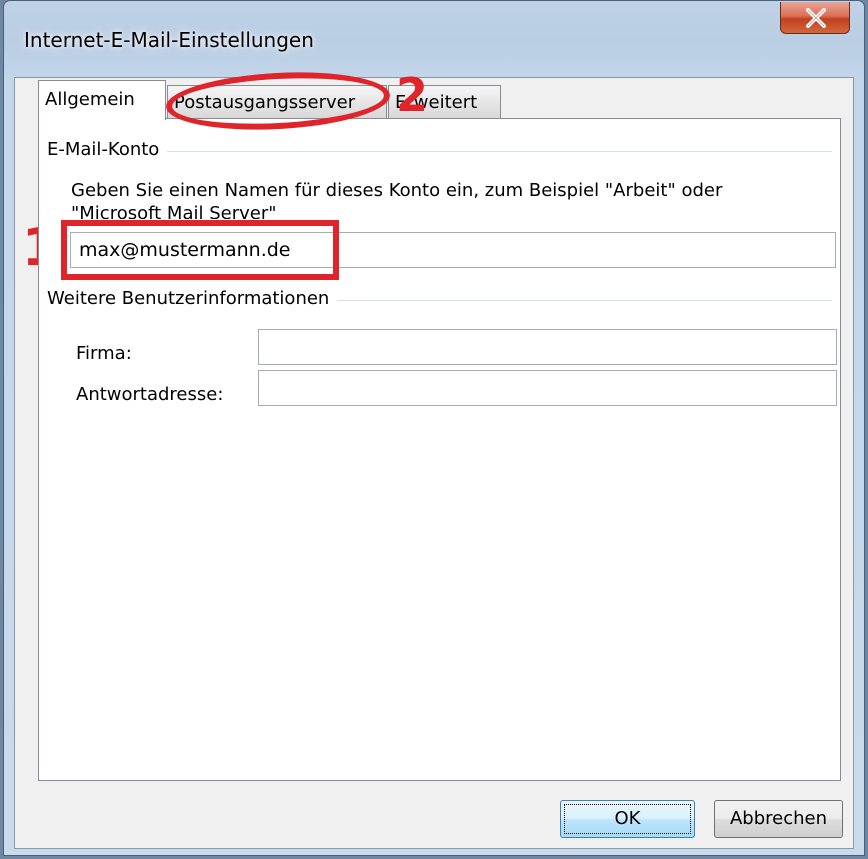  I want to click on firma-label: Firma:, so click(104, 353).